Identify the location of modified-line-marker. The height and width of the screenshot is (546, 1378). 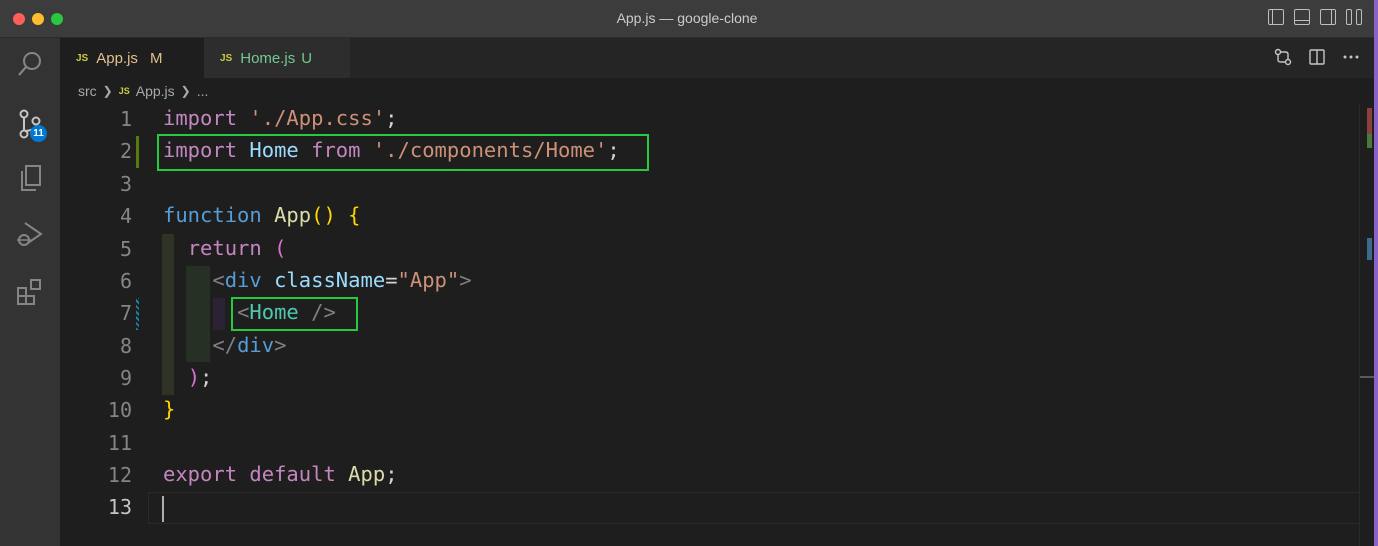
(137, 314).